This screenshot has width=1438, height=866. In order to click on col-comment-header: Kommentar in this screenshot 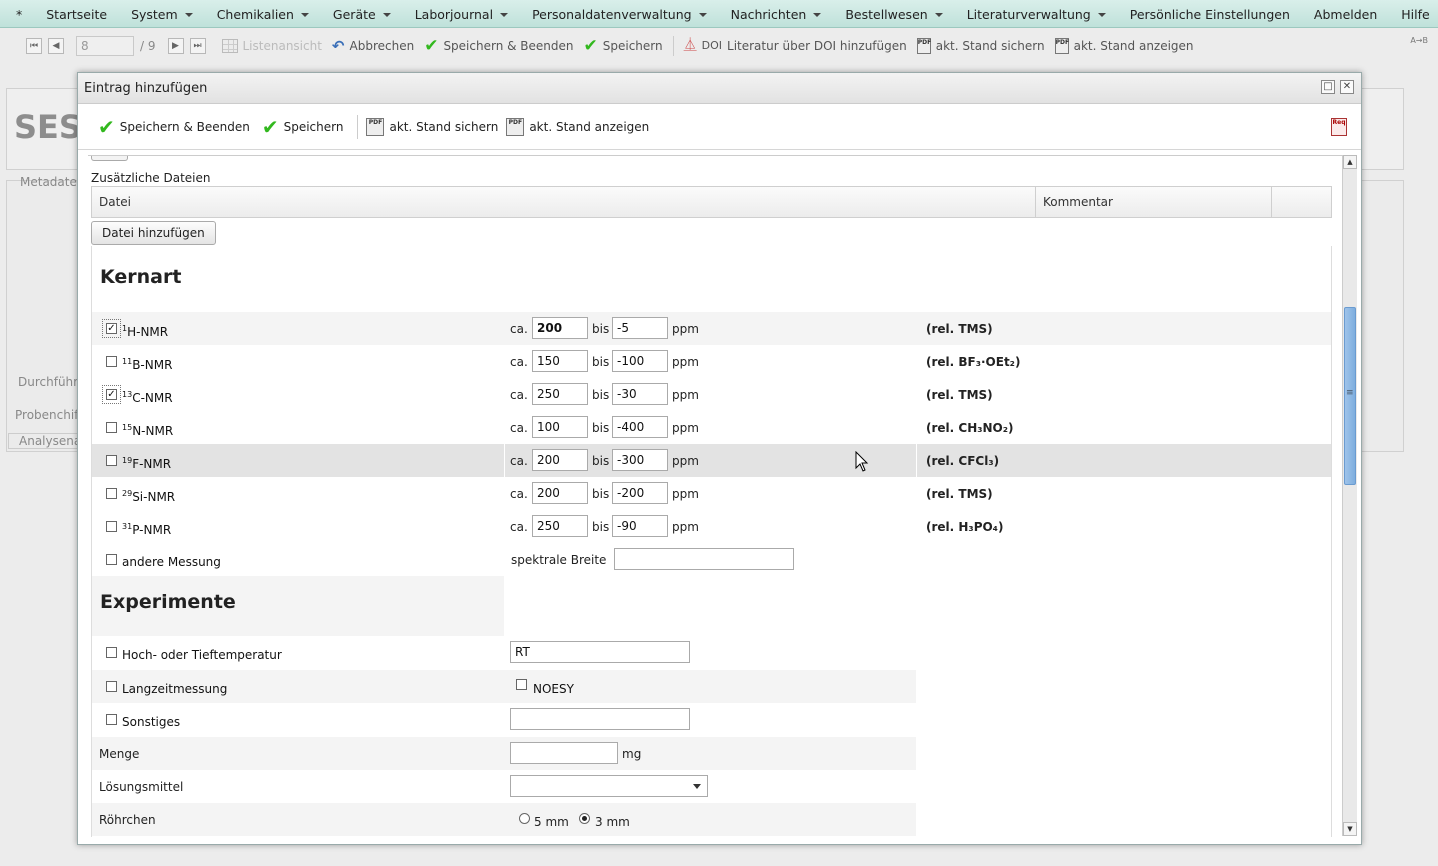, I will do `click(1078, 202)`.